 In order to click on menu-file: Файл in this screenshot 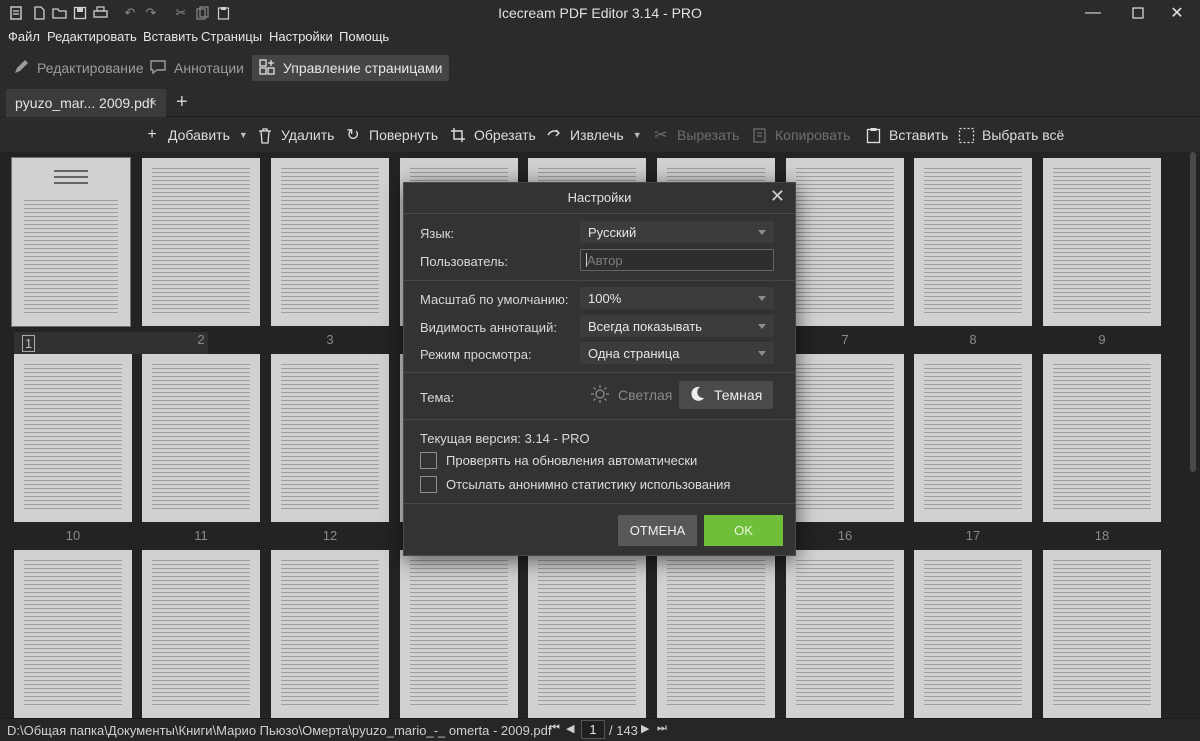, I will do `click(24, 36)`.